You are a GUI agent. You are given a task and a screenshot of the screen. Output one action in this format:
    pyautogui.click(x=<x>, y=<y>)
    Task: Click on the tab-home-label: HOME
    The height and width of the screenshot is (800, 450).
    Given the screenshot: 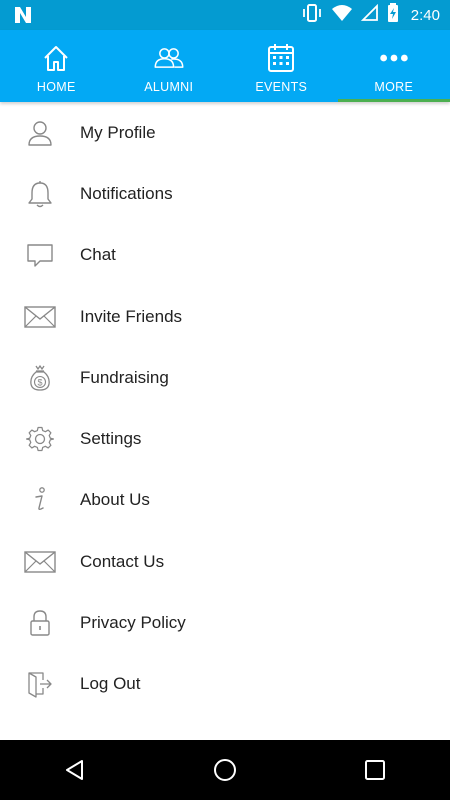 What is the action you would take?
    pyautogui.click(x=56, y=87)
    